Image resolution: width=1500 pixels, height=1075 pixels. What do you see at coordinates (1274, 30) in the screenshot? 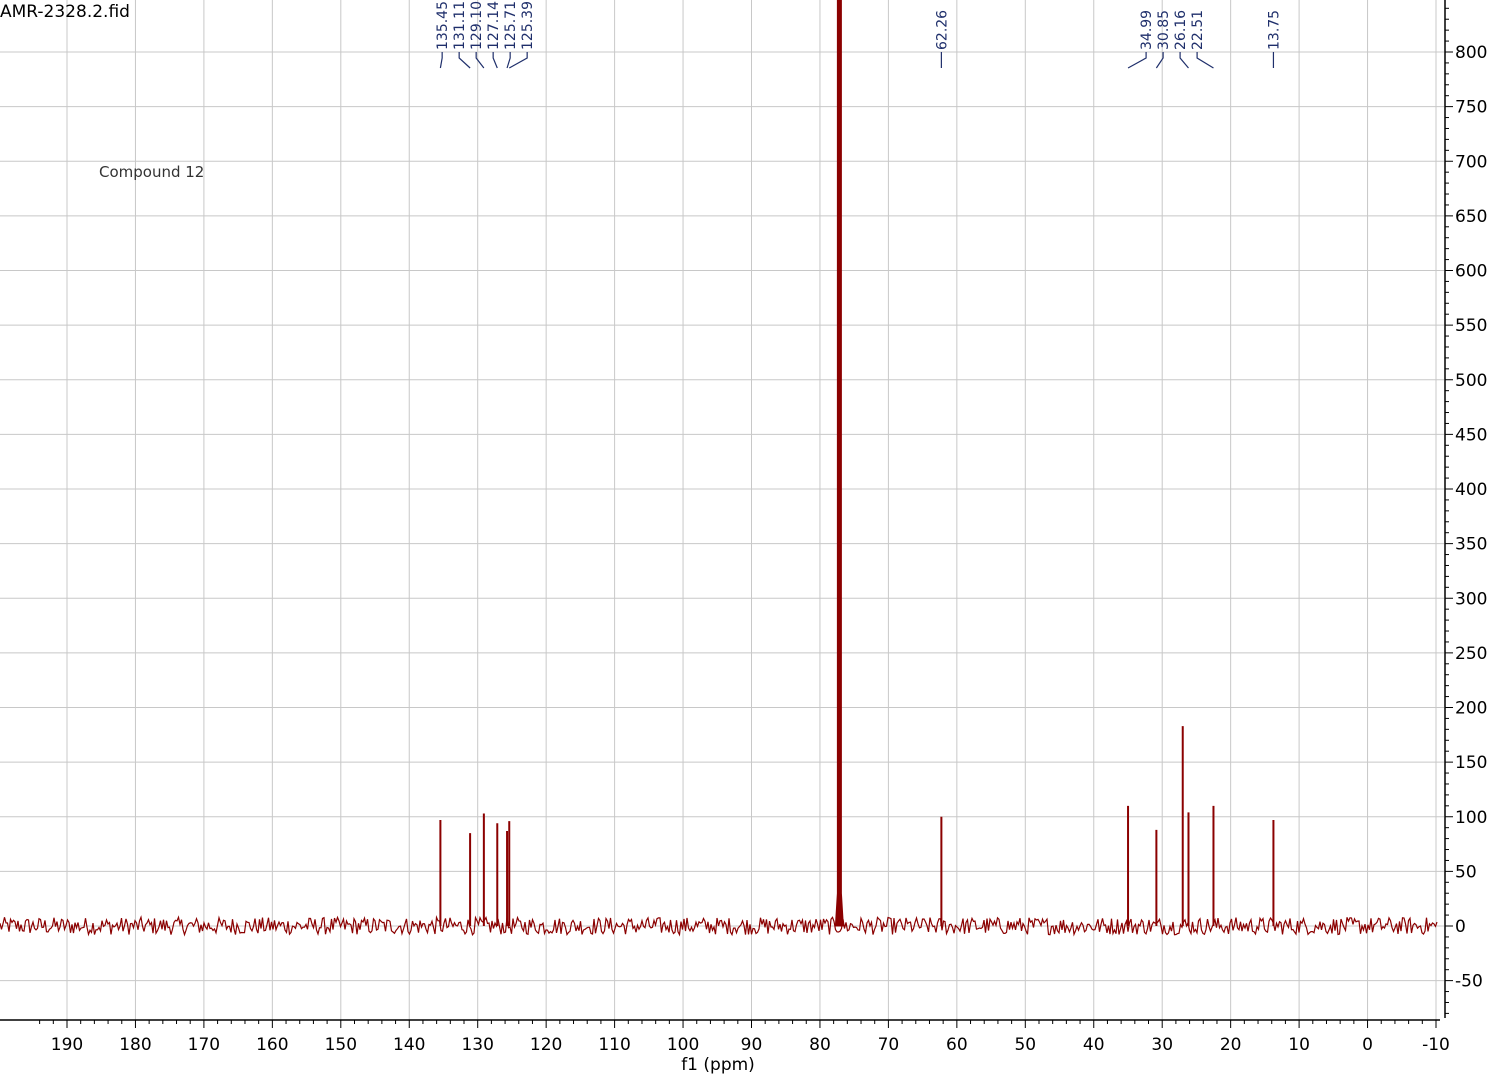
I see `peak-label: 13.75` at bounding box center [1274, 30].